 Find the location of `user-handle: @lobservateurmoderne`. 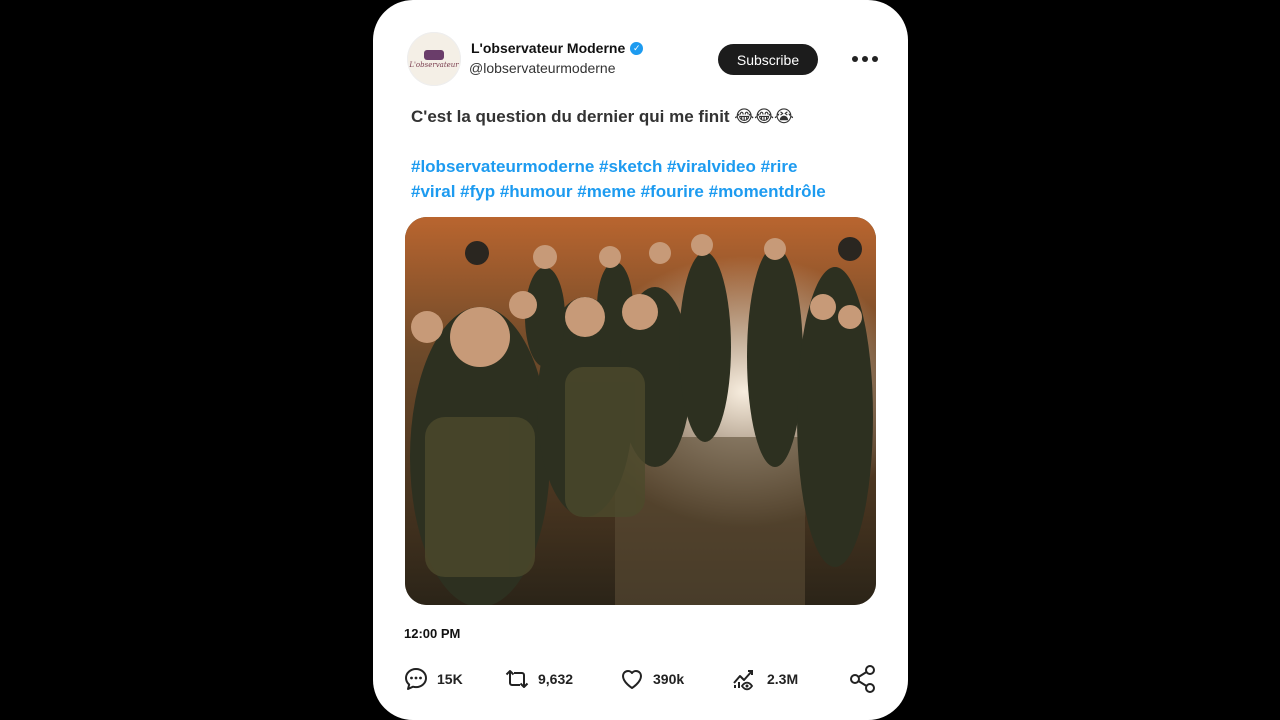

user-handle: @lobservateurmoderne is located at coordinates (542, 68).